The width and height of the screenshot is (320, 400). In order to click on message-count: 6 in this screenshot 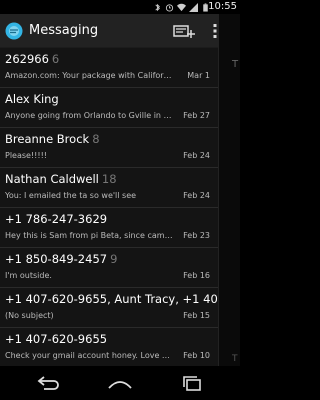, I will do `click(55, 59)`.